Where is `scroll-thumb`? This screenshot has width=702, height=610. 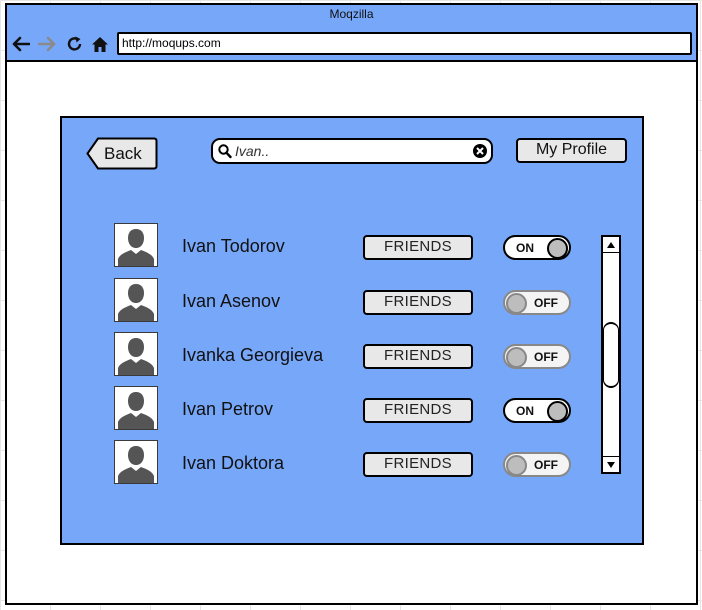 scroll-thumb is located at coordinates (611, 355).